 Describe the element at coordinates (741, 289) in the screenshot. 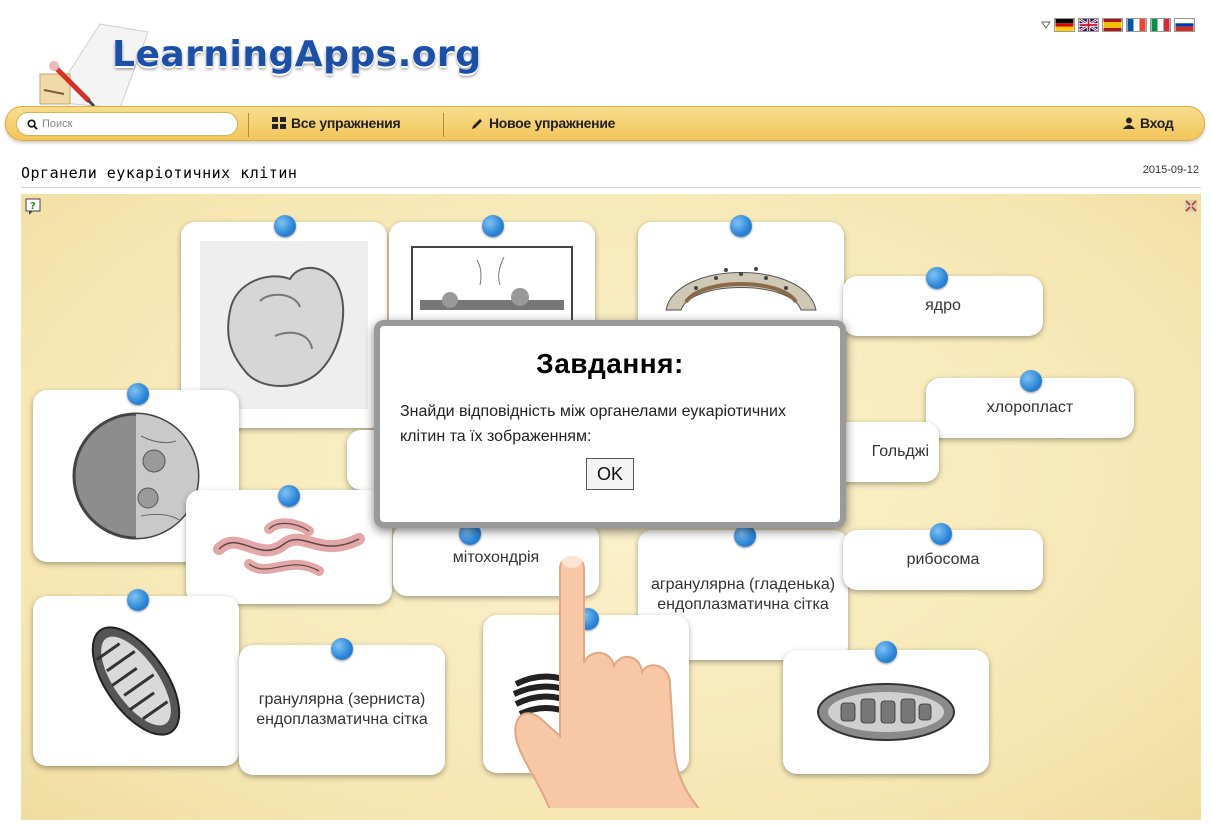

I see `rough-er-image` at that location.